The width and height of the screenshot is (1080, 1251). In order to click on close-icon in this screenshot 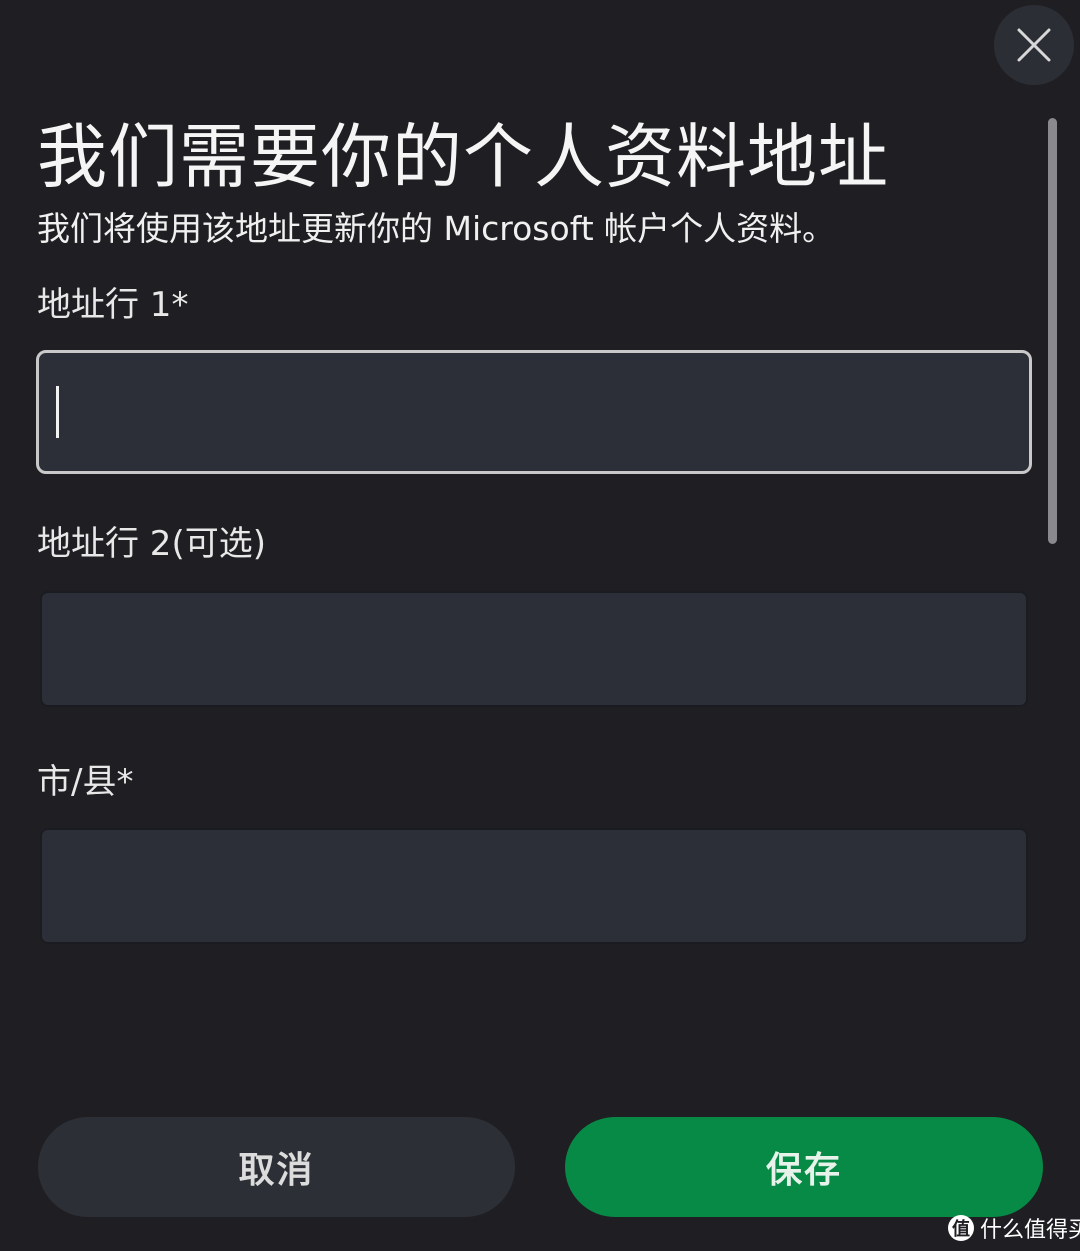, I will do `click(1034, 45)`.